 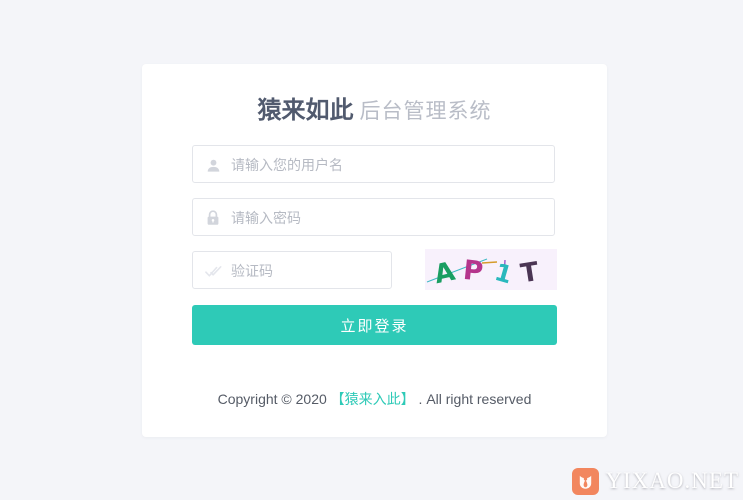 What do you see at coordinates (305, 110) in the screenshot?
I see `brand-name: 猿来如此` at bounding box center [305, 110].